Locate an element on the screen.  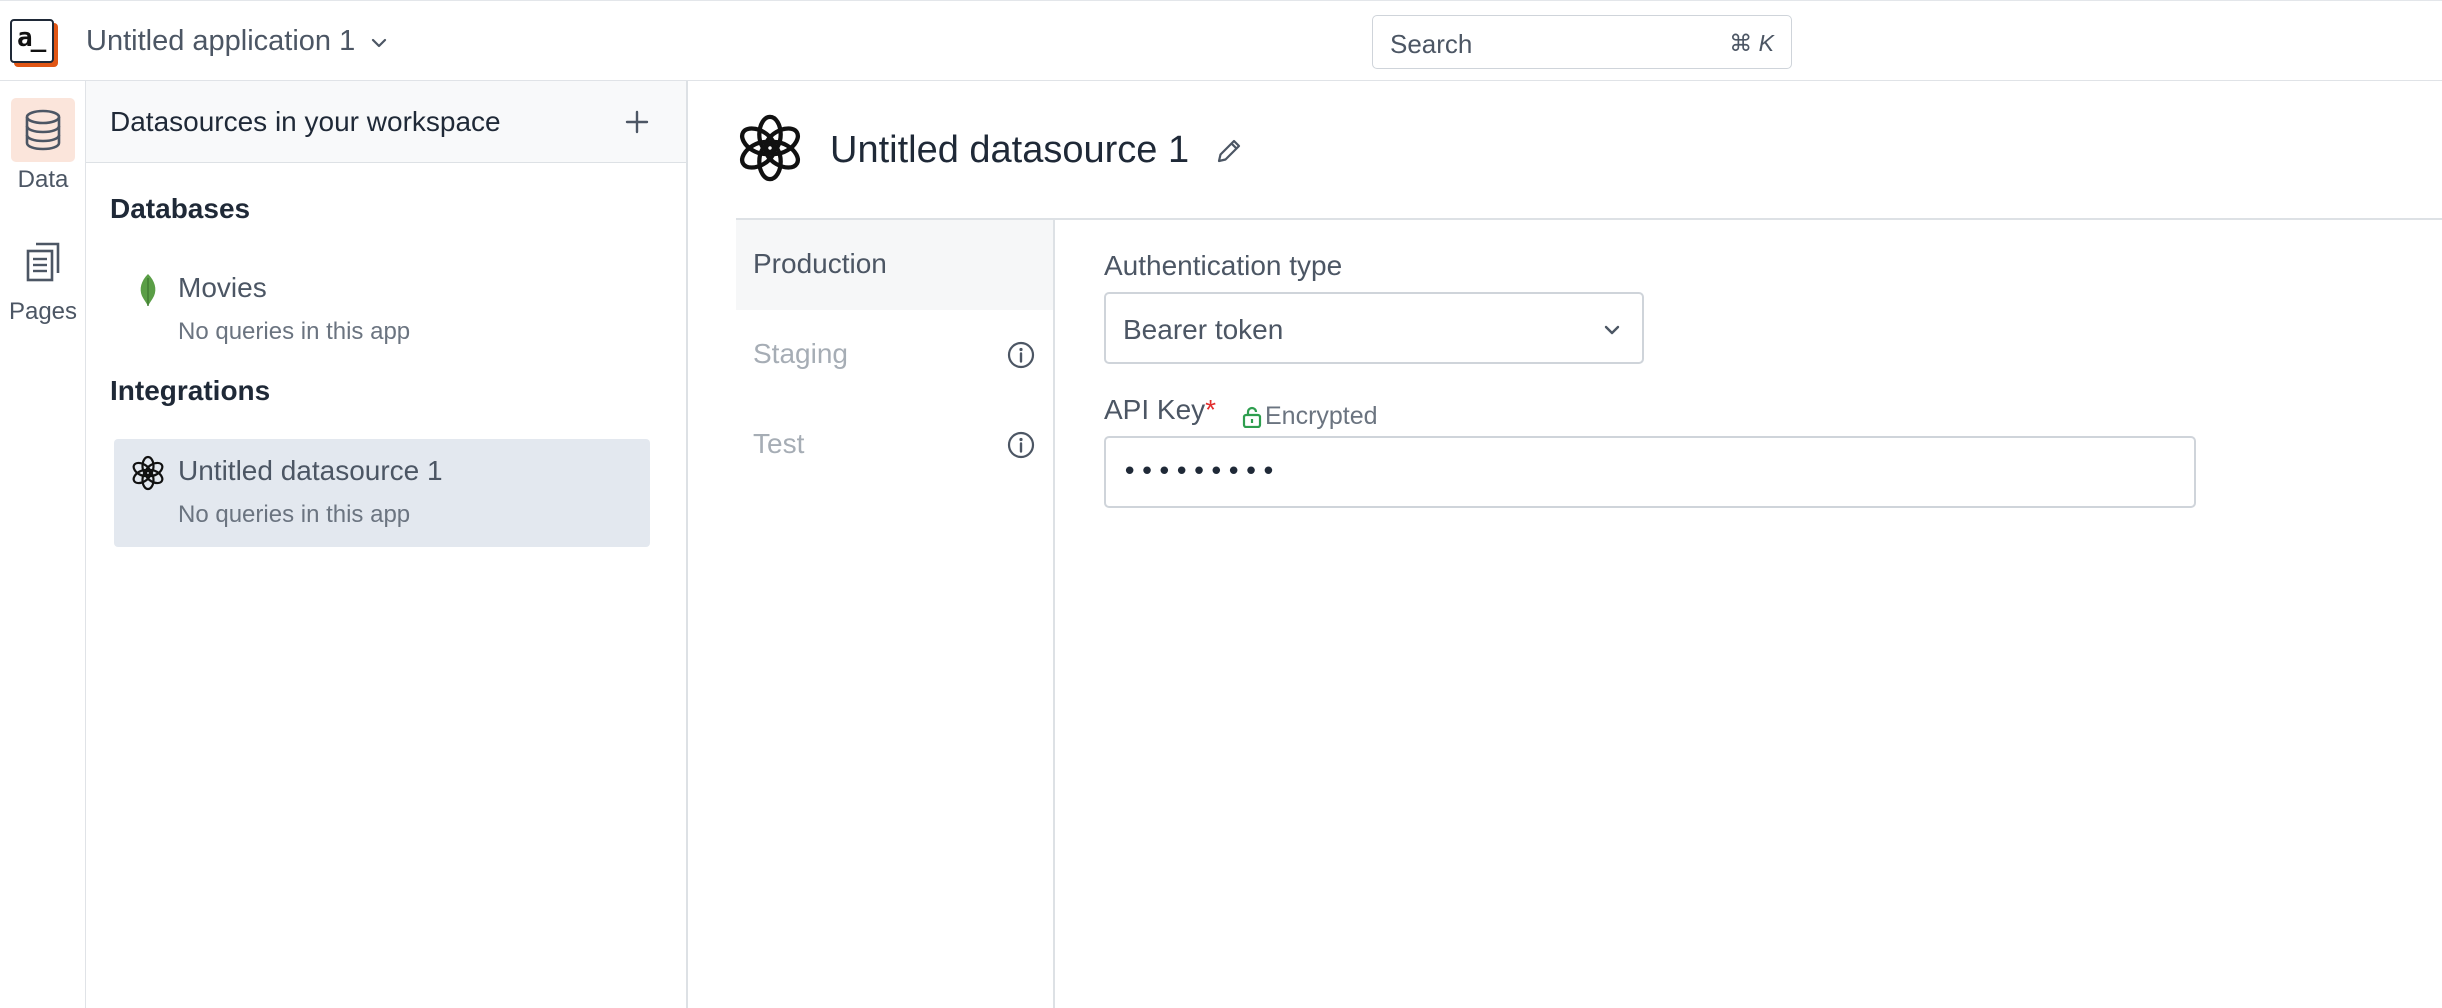
app-title-dropdown: Untitled application 1 is located at coordinates (237, 41).